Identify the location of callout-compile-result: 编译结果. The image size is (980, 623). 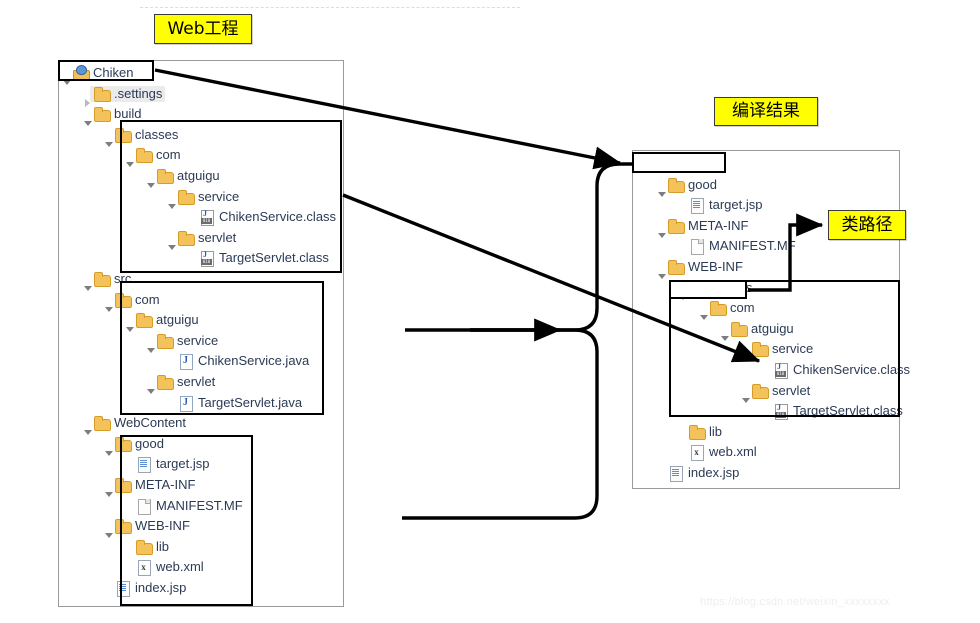
(766, 111).